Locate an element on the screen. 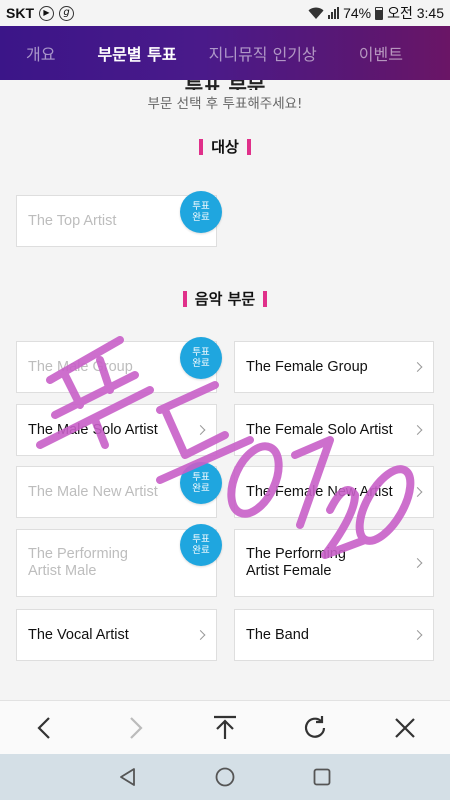  clock: 오전 3:45 is located at coordinates (415, 13).